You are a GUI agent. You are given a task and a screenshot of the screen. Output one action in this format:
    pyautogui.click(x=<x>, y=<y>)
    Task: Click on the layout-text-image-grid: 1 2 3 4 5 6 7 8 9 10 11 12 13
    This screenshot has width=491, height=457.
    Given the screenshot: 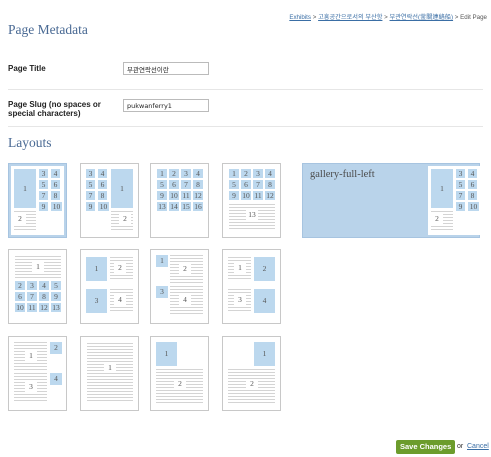 What is the action you would take?
    pyautogui.click(x=37, y=286)
    